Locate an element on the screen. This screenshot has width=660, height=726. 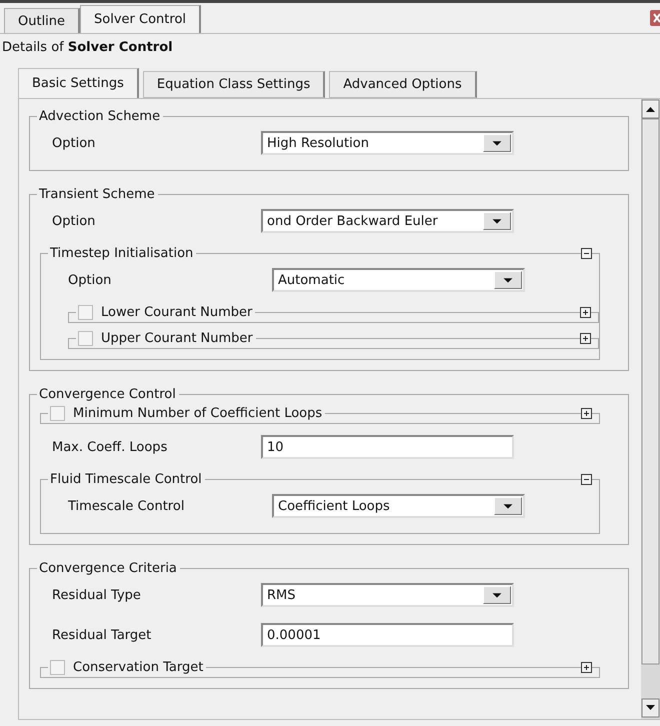
input-field: 0.00001 is located at coordinates (387, 635).